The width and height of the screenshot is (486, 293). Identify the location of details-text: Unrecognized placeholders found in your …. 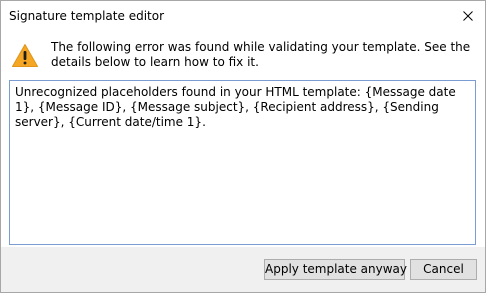
(235, 107).